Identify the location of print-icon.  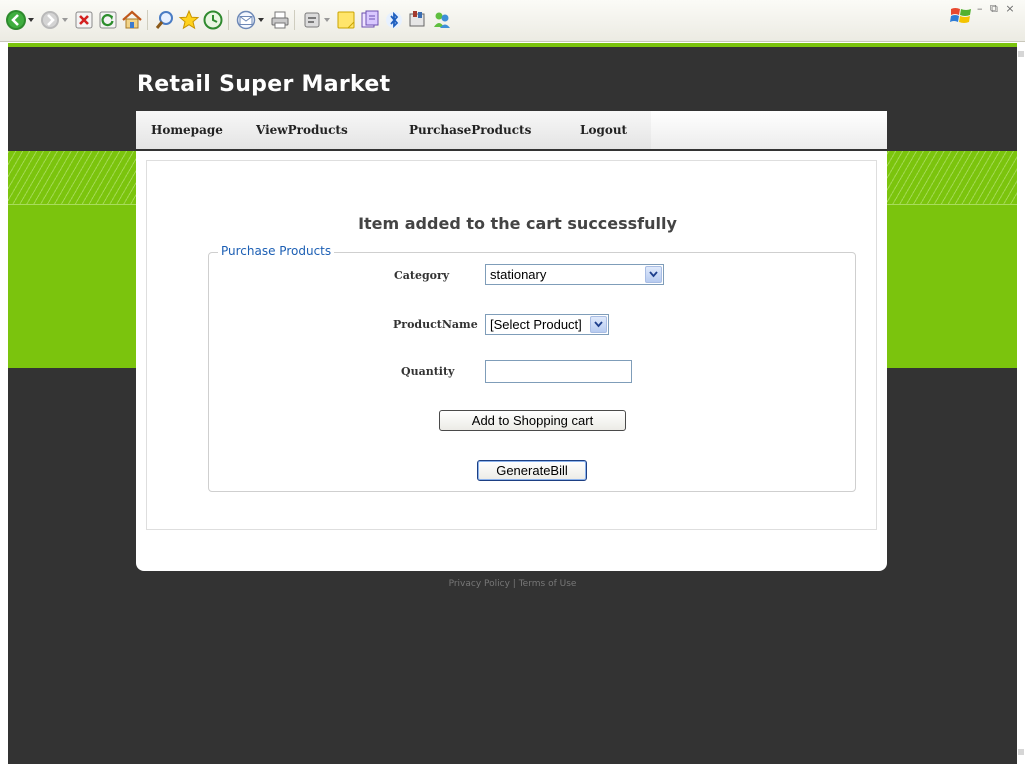
(280, 20).